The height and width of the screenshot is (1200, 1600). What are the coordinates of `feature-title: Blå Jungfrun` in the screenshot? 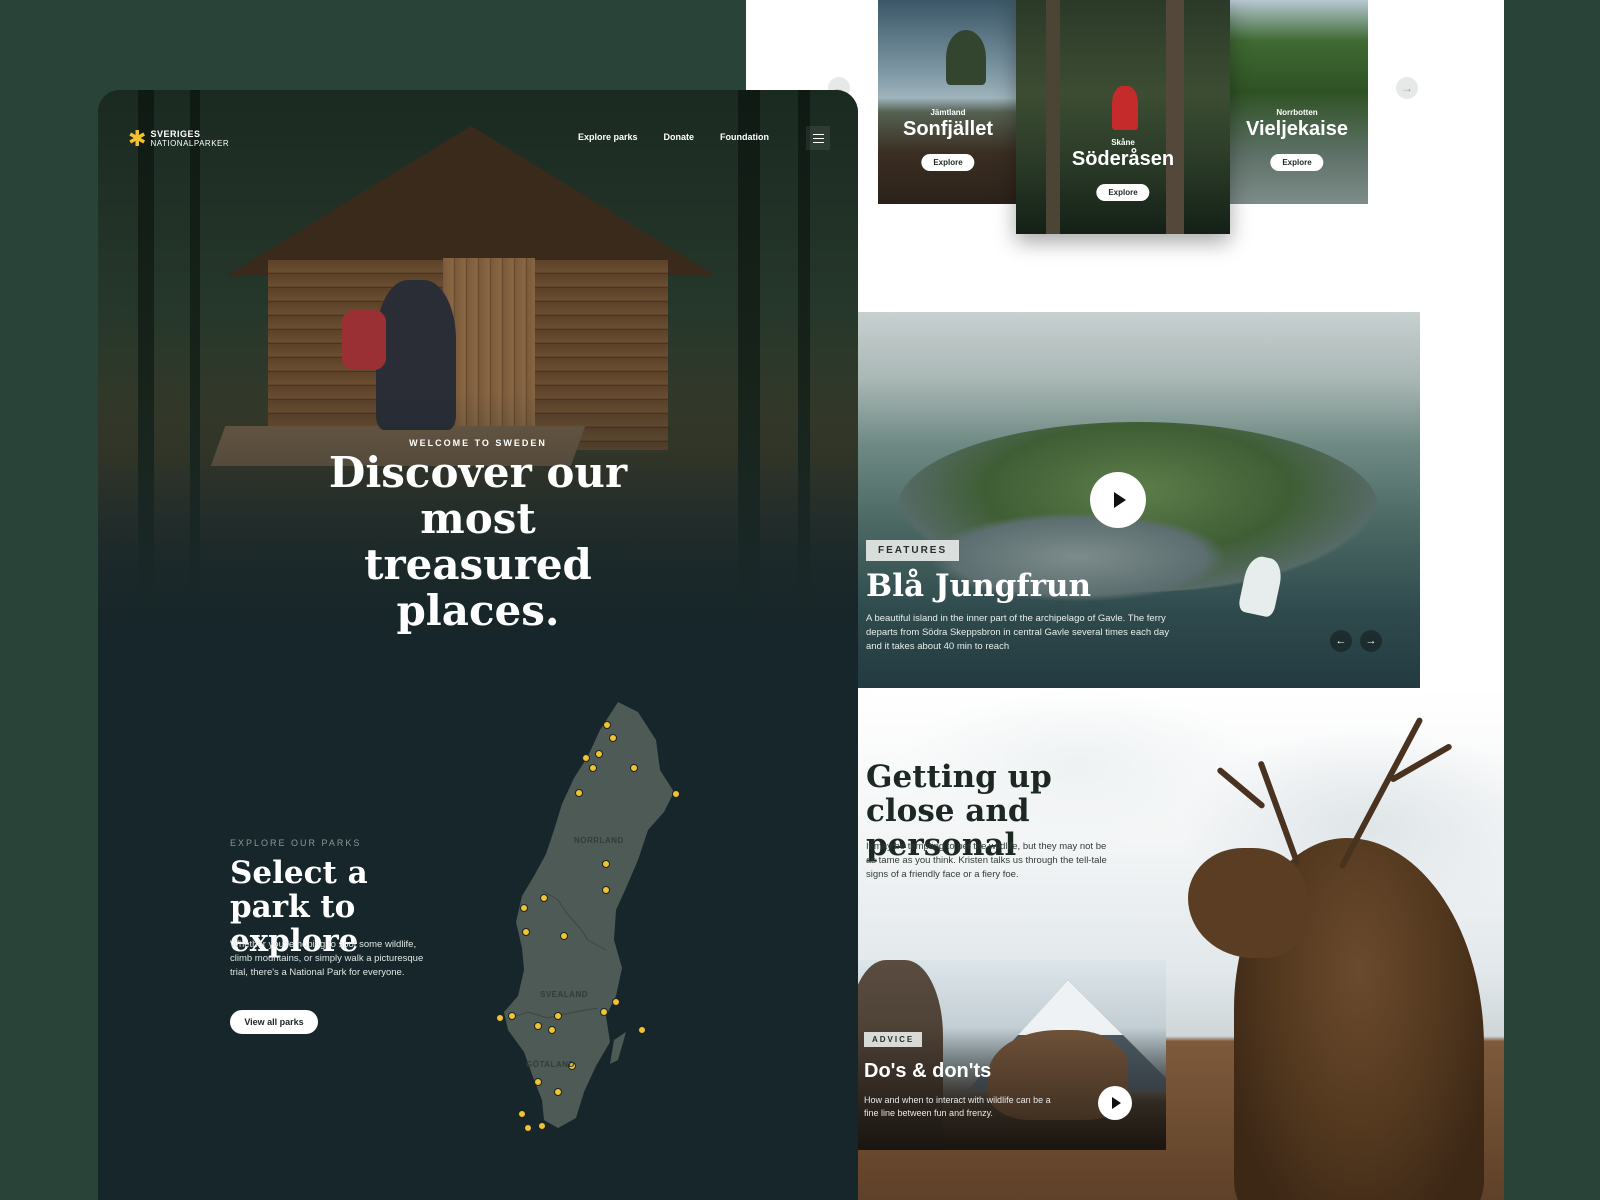 It's located at (979, 586).